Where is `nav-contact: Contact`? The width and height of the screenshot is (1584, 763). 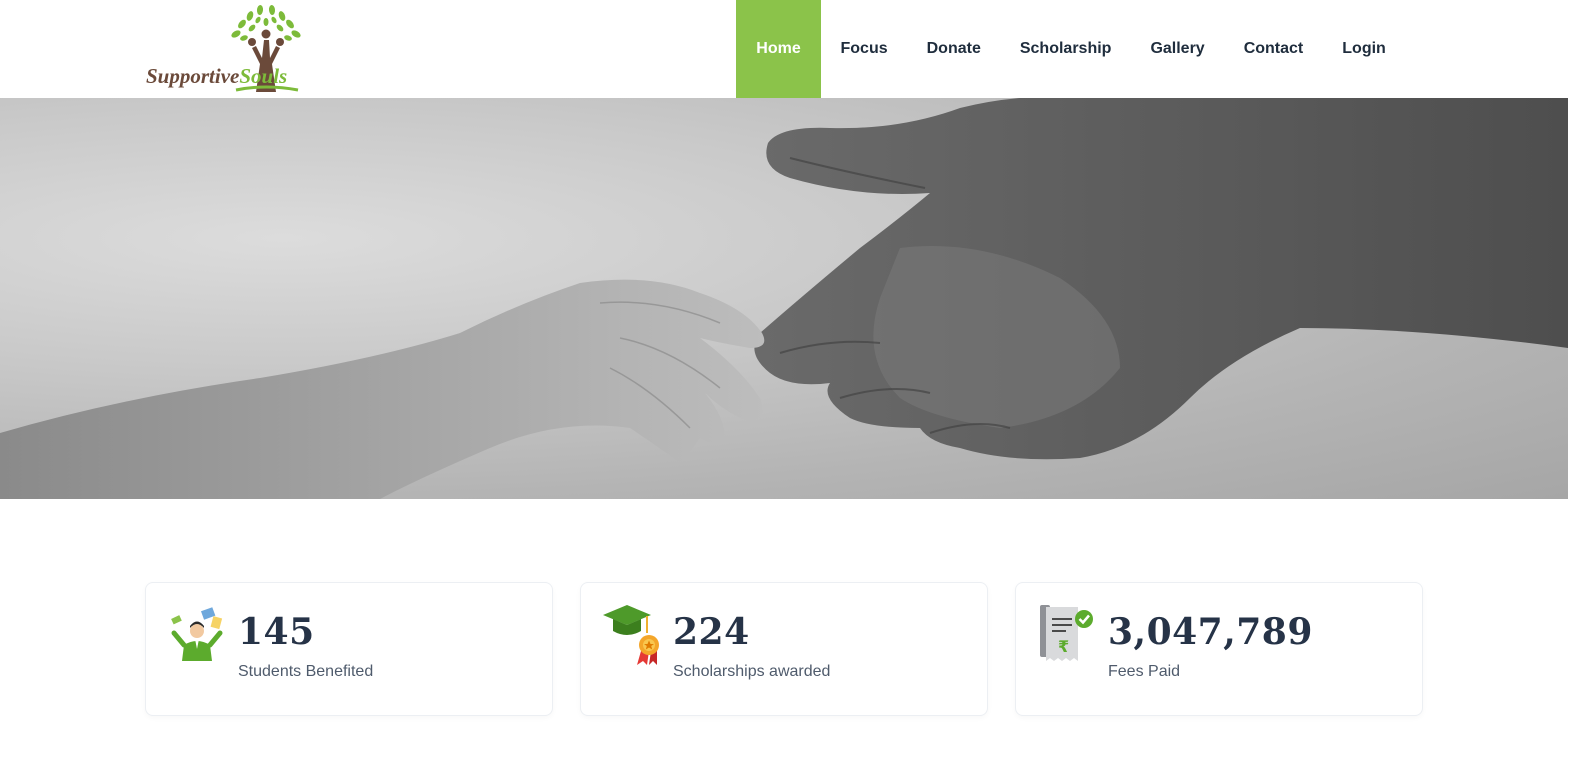
nav-contact: Contact is located at coordinates (1273, 49).